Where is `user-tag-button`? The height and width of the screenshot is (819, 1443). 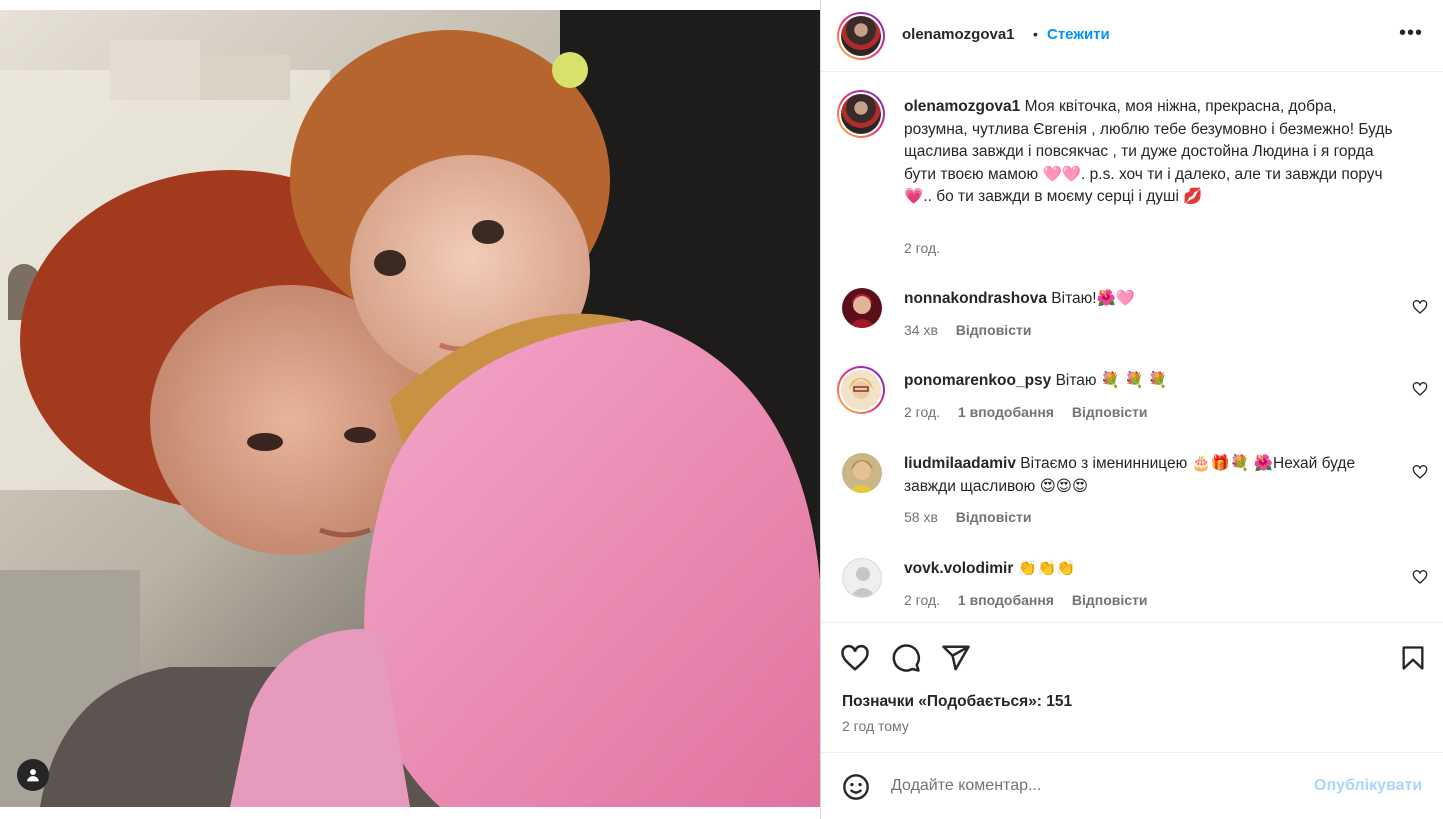 user-tag-button is located at coordinates (33, 775).